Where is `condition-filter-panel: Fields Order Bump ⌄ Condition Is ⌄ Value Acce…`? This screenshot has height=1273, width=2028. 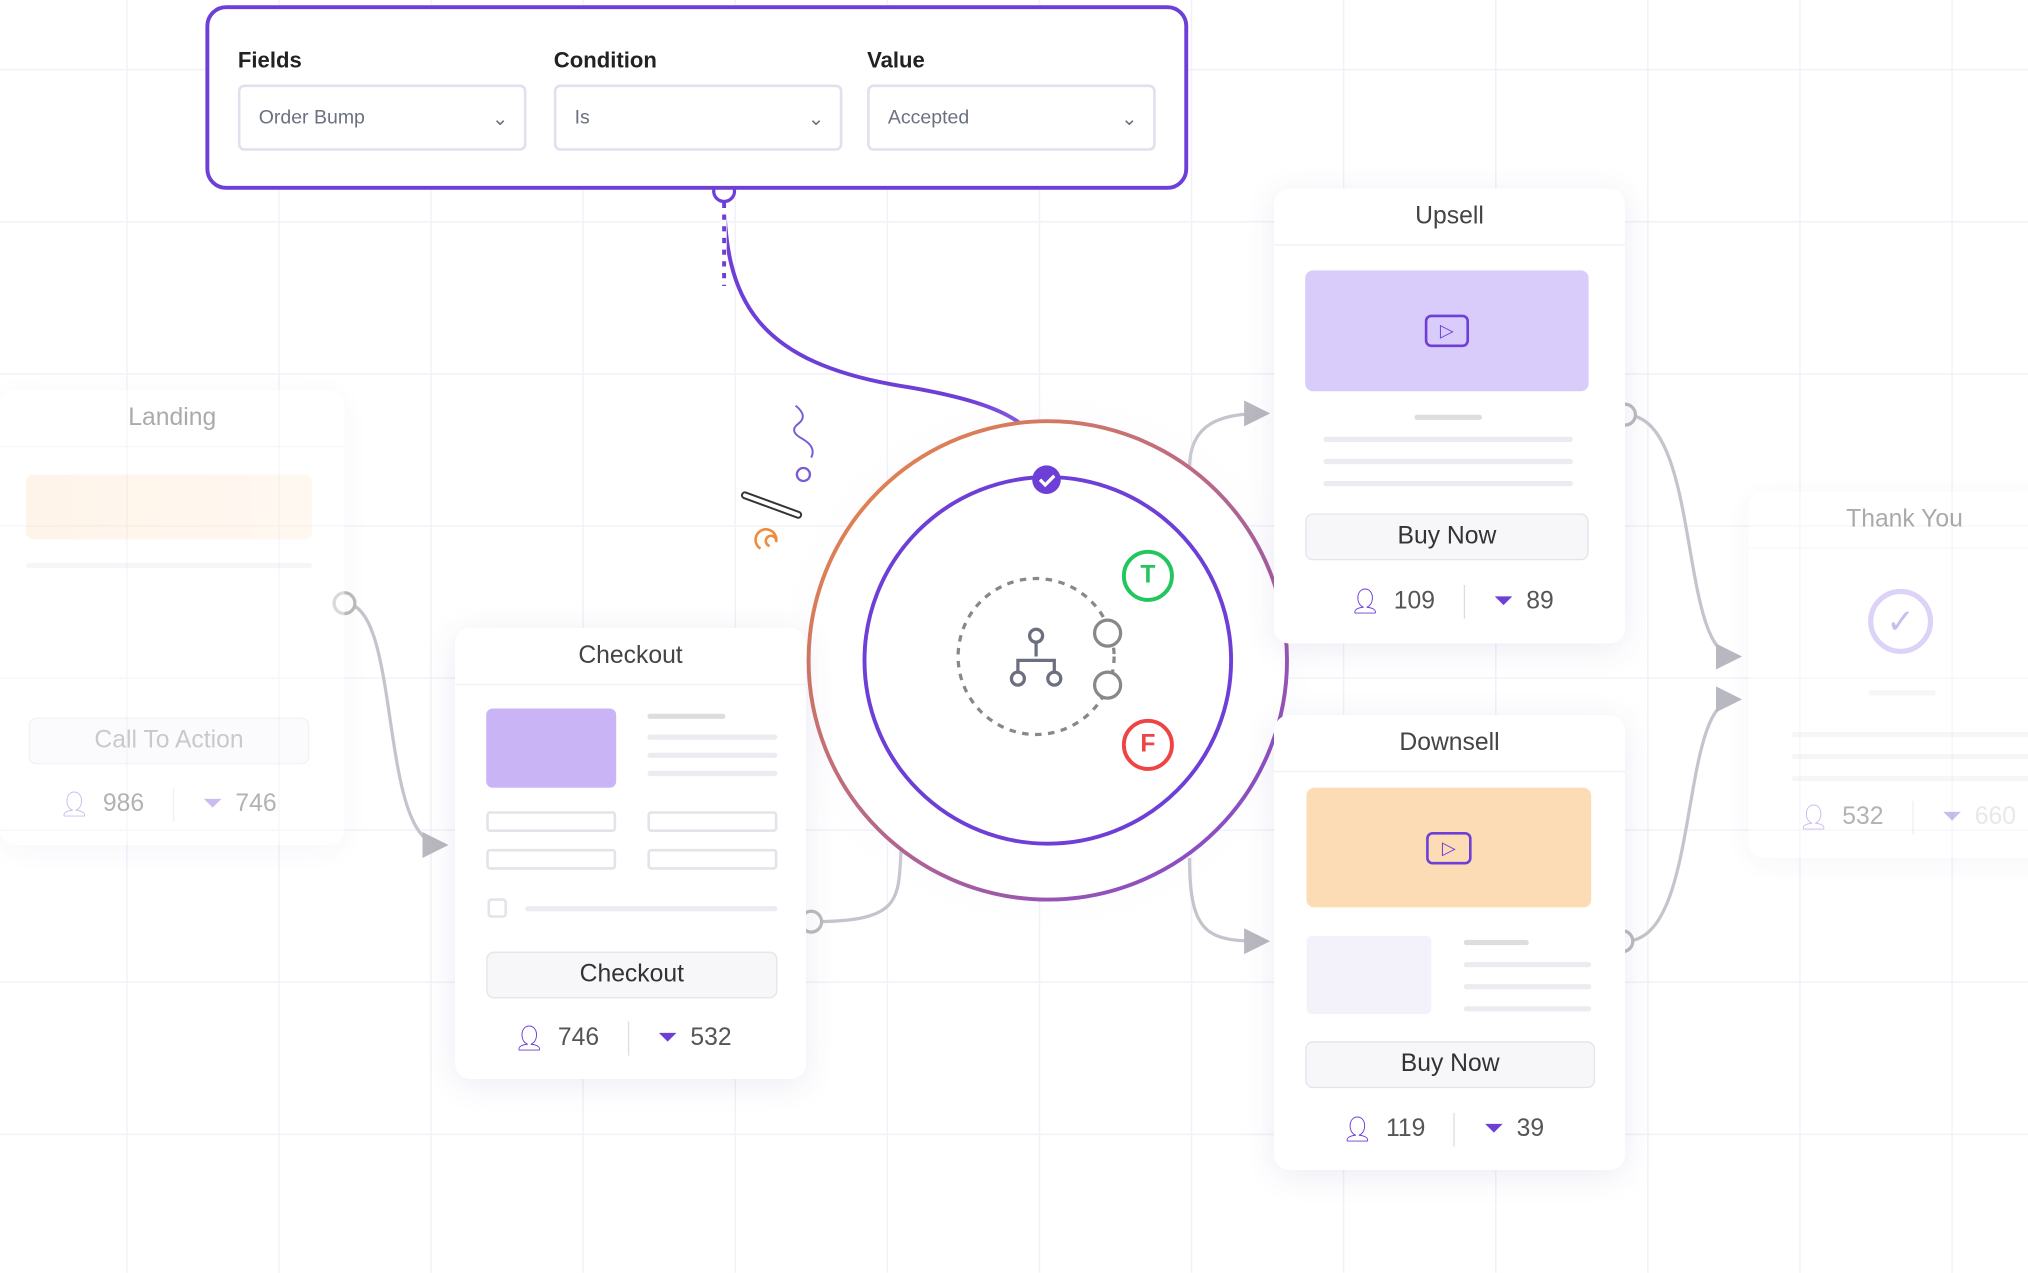 condition-filter-panel: Fields Order Bump ⌄ Condition Is ⌄ Value Acce… is located at coordinates (697, 97).